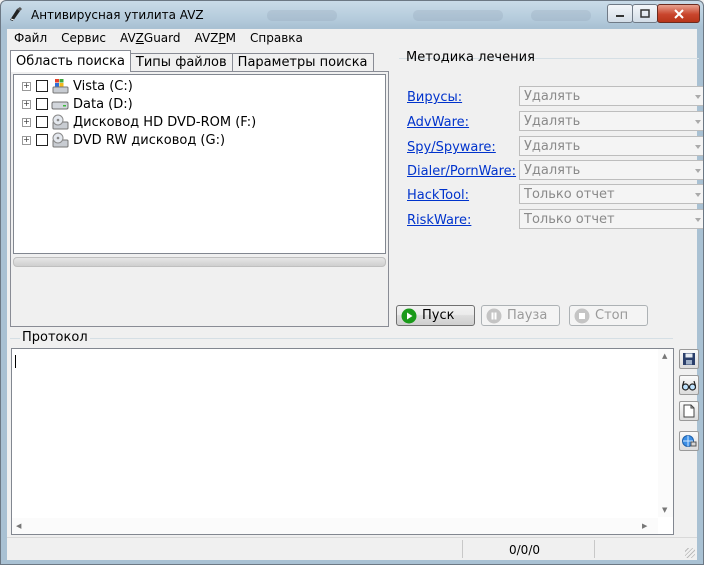 The image size is (704, 565). I want to click on windows-drive-icon, so click(60, 86).